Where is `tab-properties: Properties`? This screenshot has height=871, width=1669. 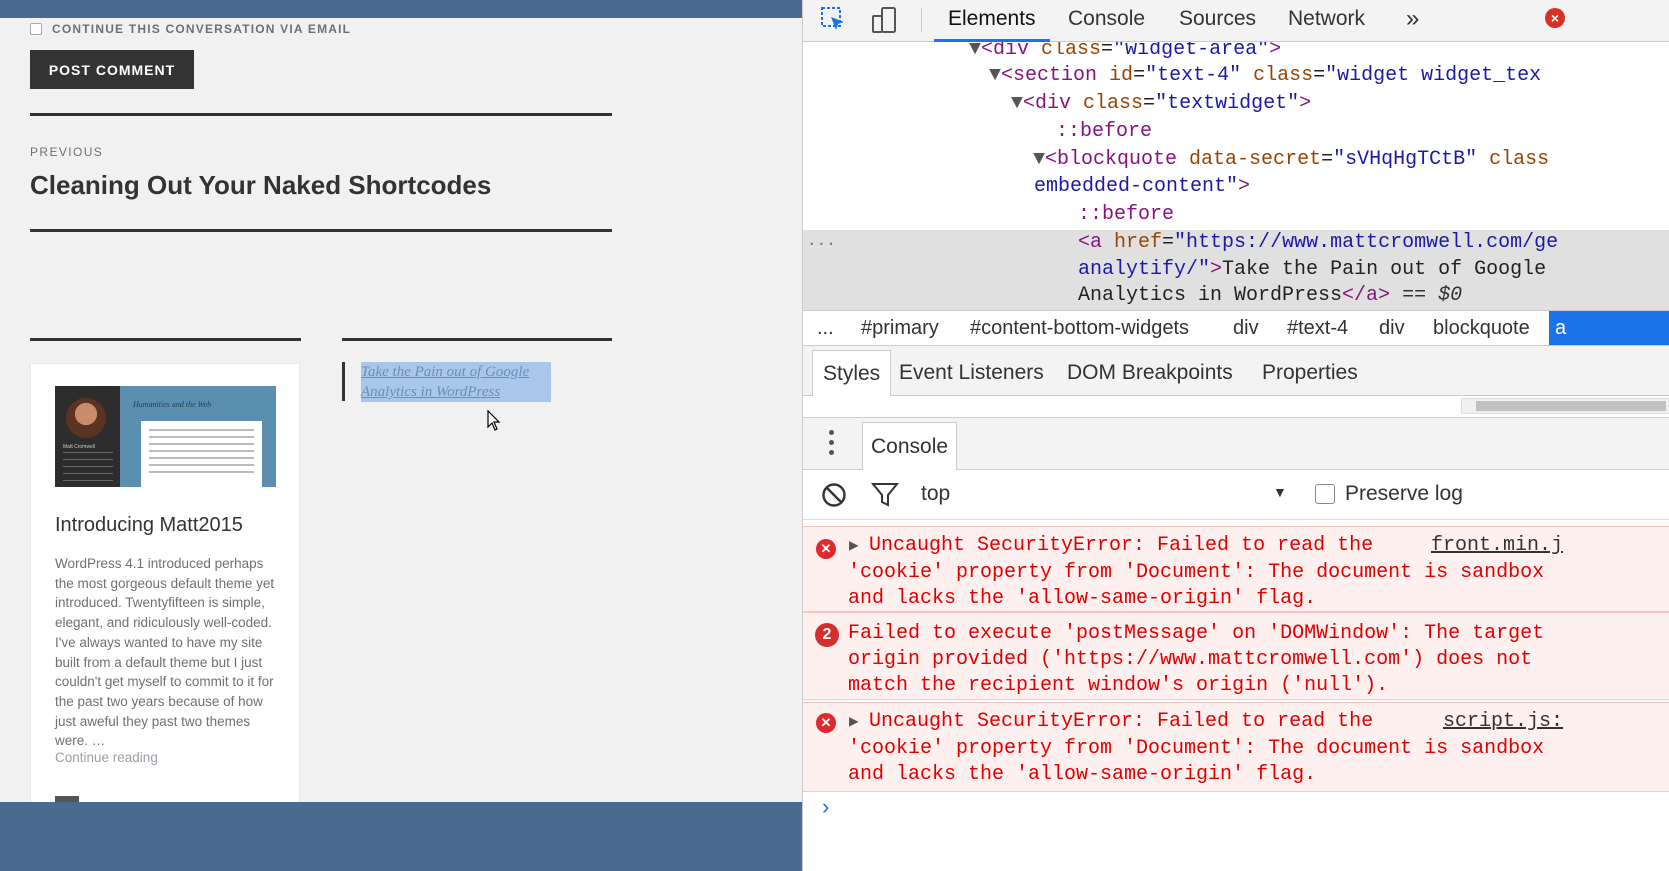
tab-properties: Properties is located at coordinates (1310, 373).